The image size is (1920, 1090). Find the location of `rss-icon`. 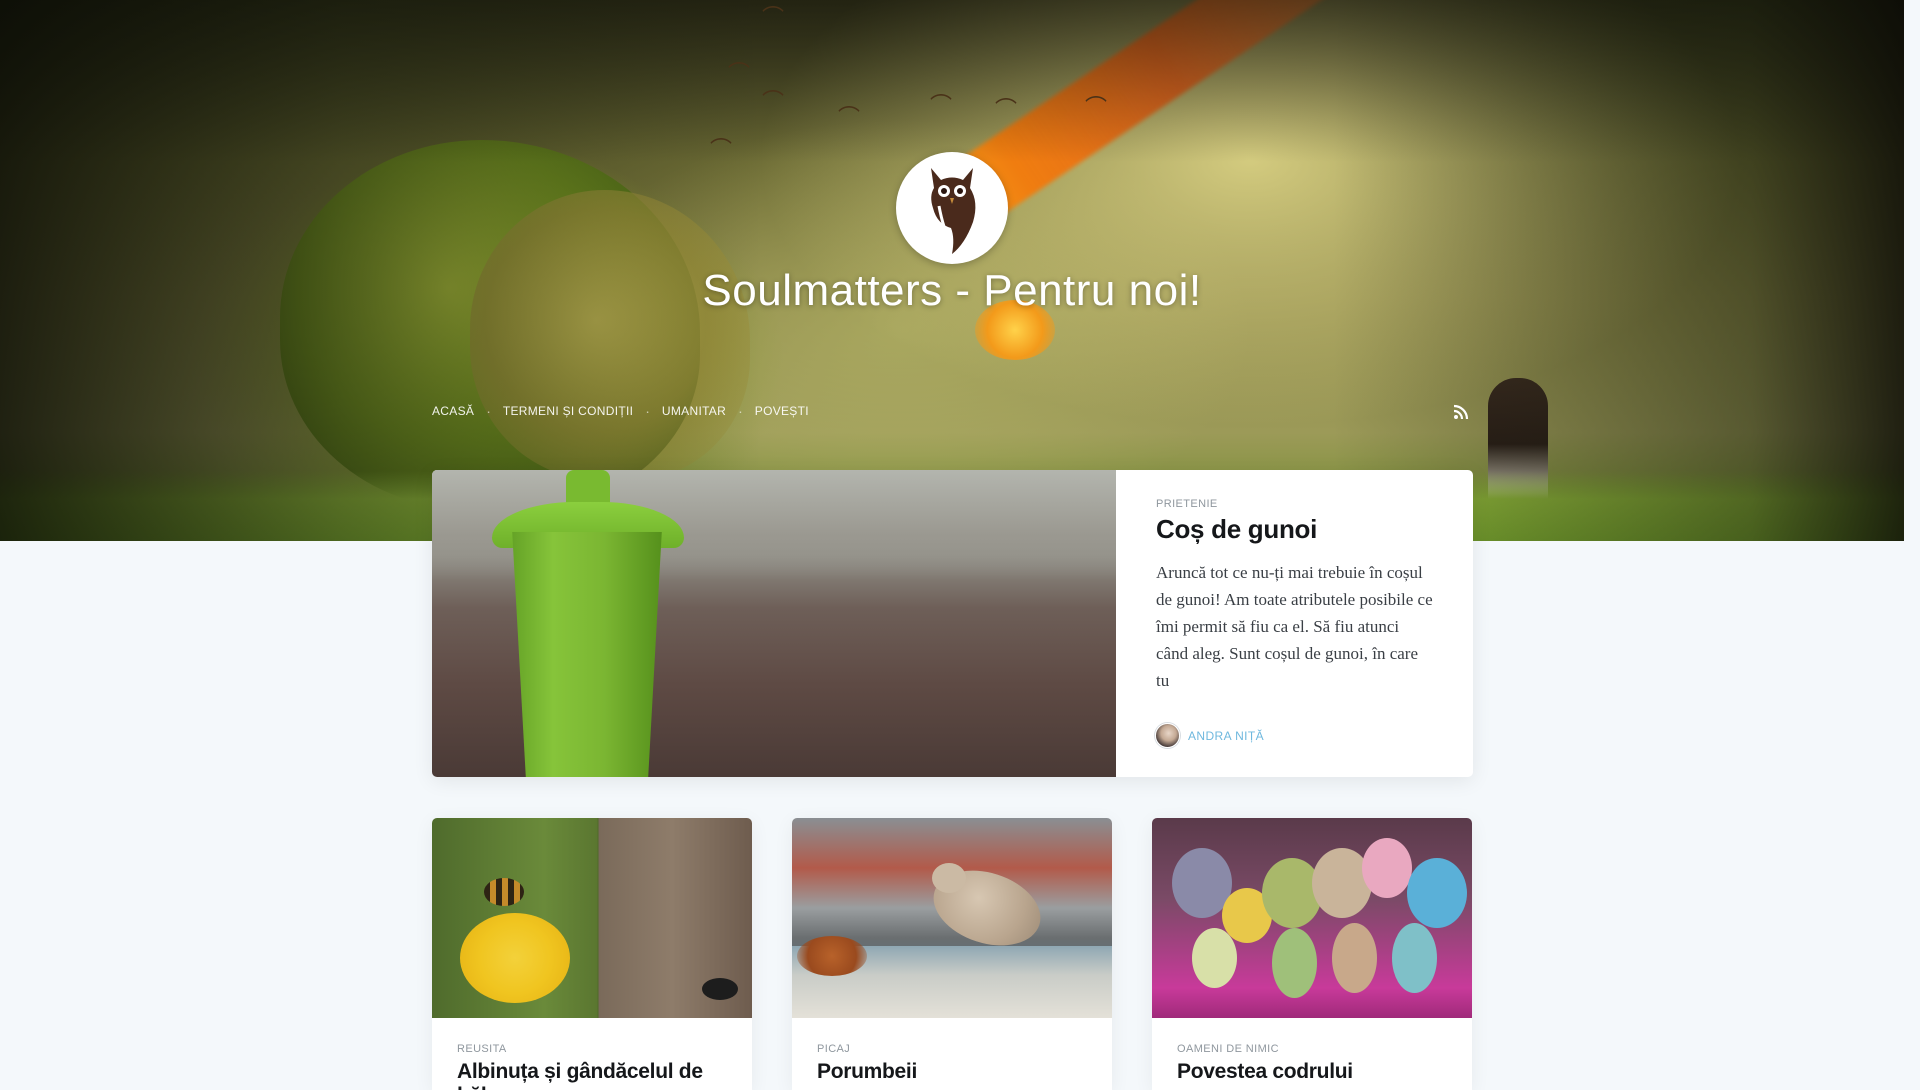

rss-icon is located at coordinates (1461, 412).